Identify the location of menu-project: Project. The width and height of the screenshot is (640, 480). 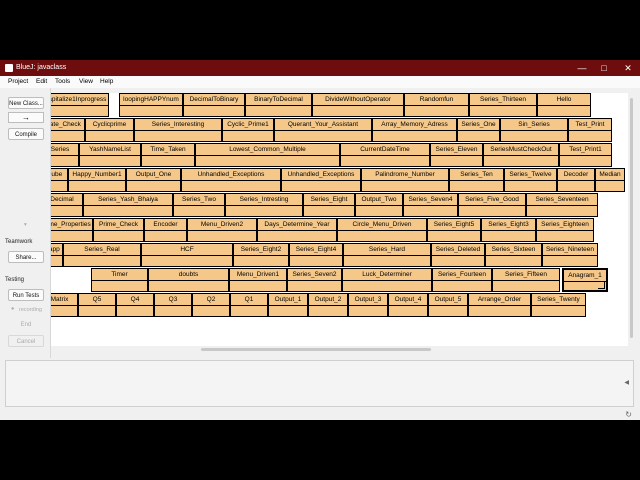
(18, 81).